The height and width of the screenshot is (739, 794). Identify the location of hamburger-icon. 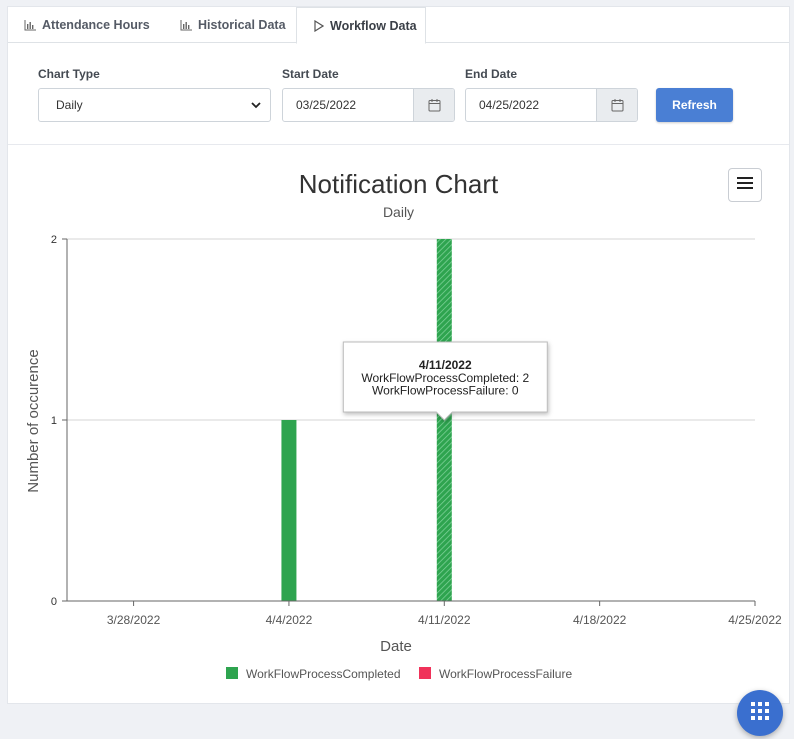
(745, 185).